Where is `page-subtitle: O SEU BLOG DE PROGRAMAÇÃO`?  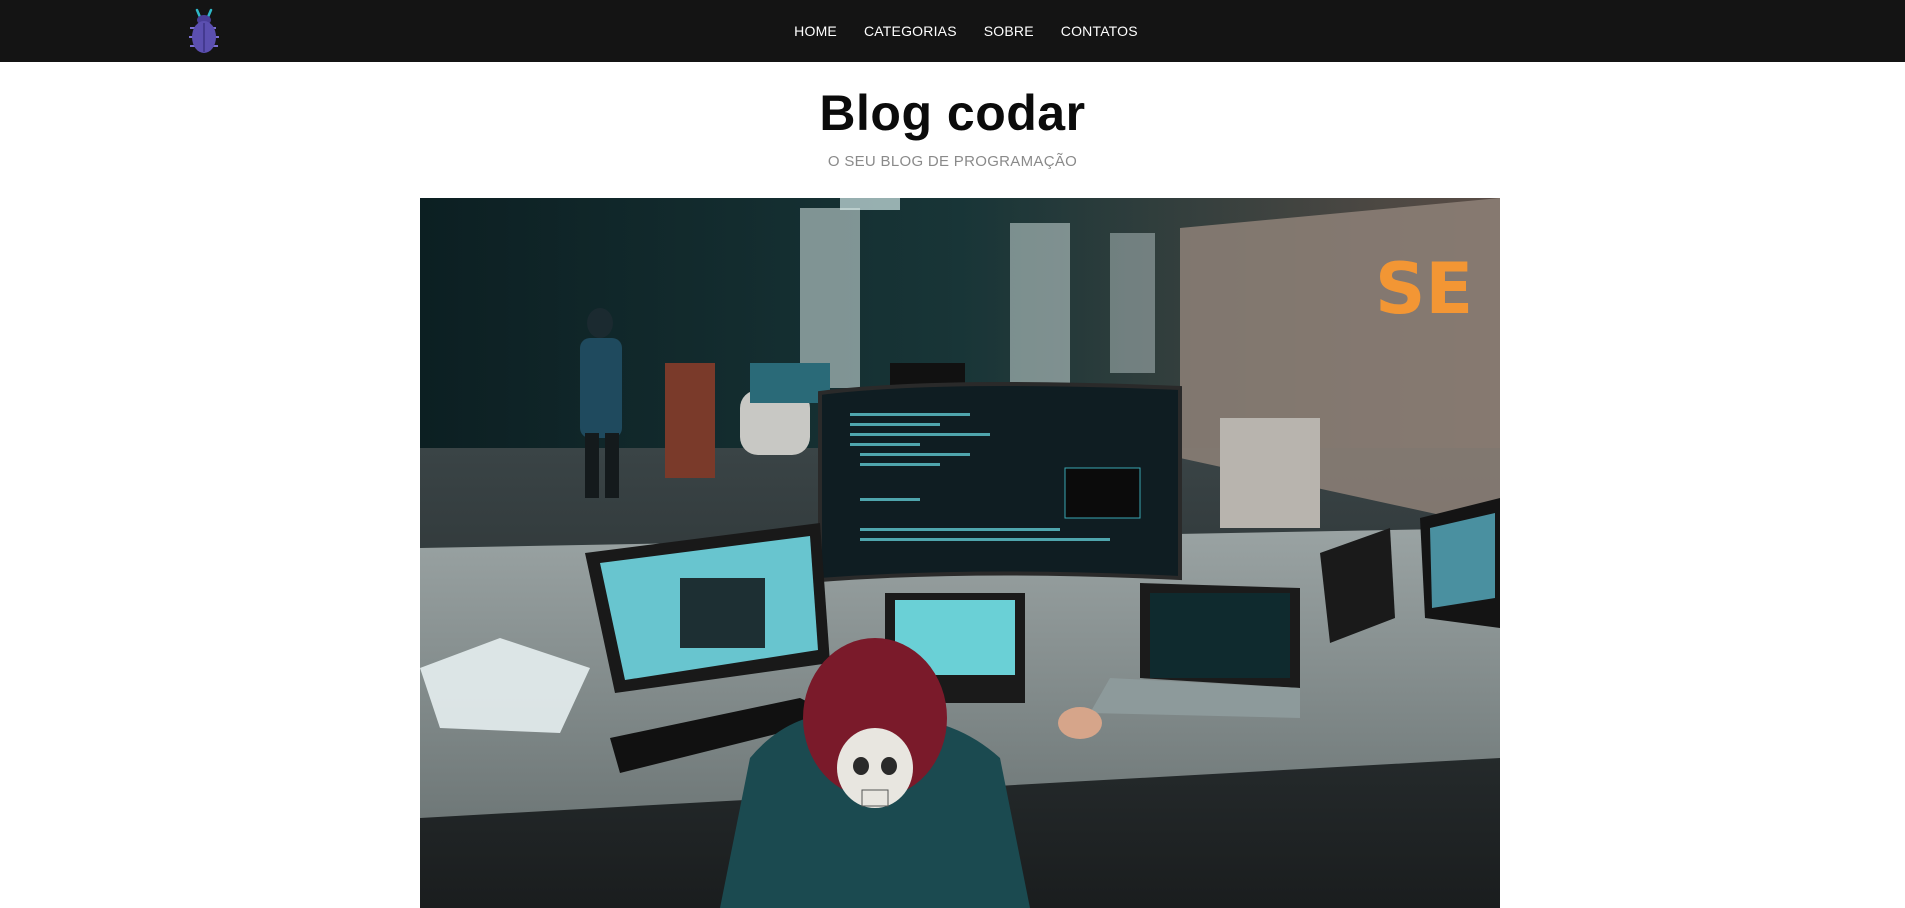
page-subtitle: O SEU BLOG DE PROGRAMAÇÃO is located at coordinates (952, 161).